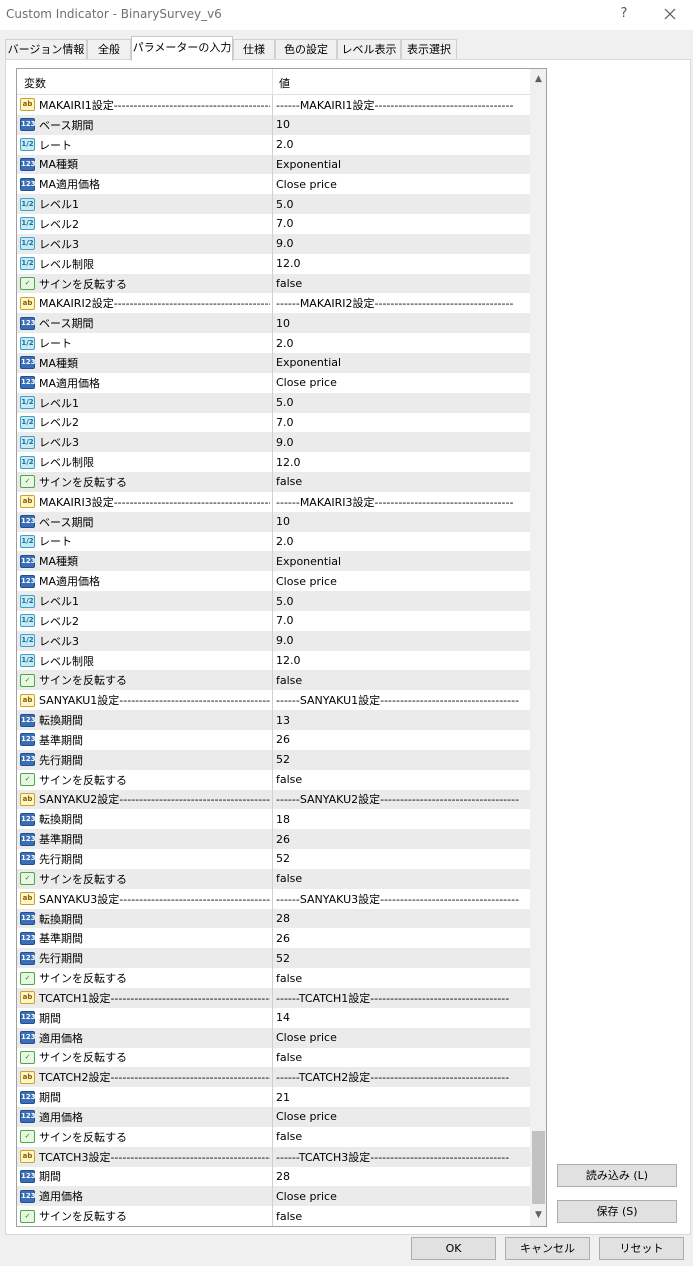 The width and height of the screenshot is (693, 1266). I want to click on table-row: 1/2 レート 2.0, so click(273, 144).